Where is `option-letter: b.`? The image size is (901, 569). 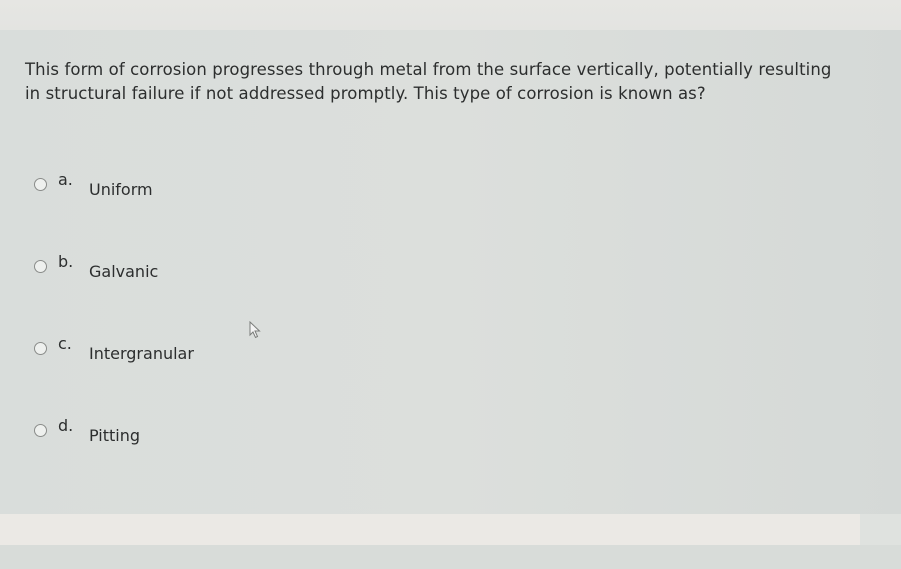
option-letter: b. is located at coordinates (66, 261).